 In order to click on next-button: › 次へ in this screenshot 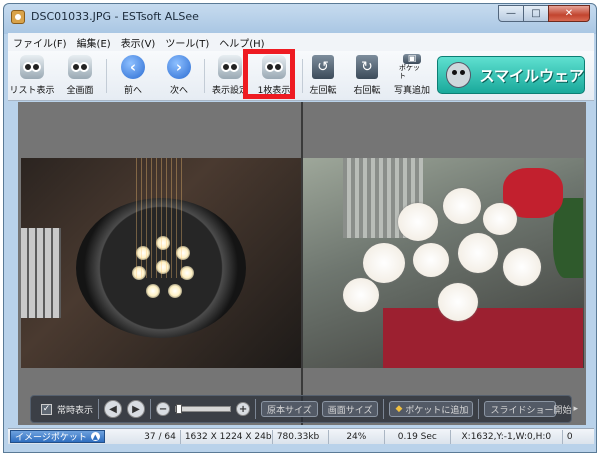, I will do `click(179, 76)`.